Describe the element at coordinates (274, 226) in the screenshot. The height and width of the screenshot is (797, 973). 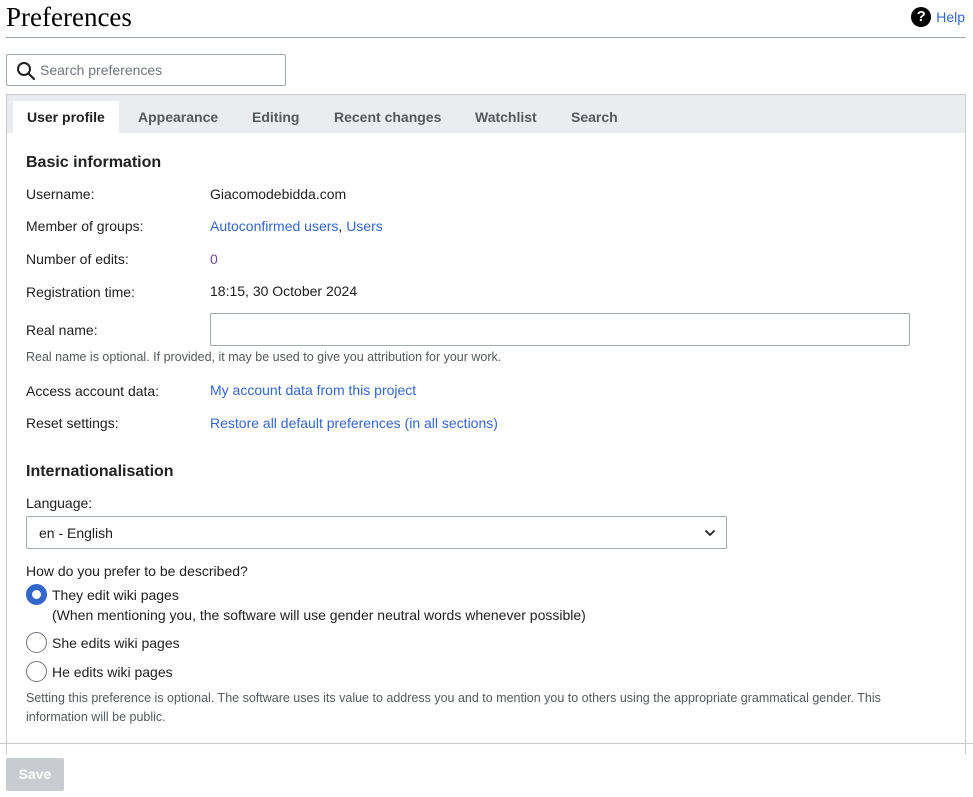
I see `group-link-autoconfirmed: Autoconfirmed users` at that location.